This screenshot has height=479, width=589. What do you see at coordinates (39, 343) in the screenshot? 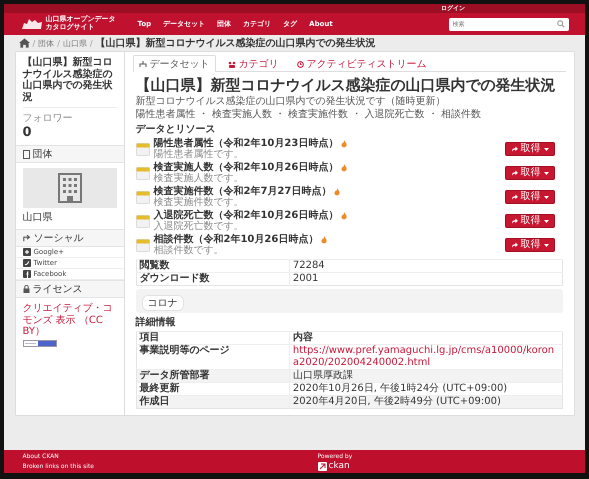
I see `open-data-badge-icon` at bounding box center [39, 343].